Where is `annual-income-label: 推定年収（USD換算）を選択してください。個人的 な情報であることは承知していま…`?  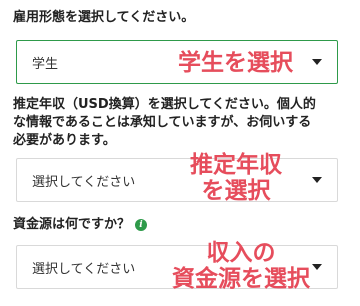
annual-income-label: 推定年収（USD換算）を選択してください。個人的 な情報であることは承知していま… is located at coordinates (164, 123).